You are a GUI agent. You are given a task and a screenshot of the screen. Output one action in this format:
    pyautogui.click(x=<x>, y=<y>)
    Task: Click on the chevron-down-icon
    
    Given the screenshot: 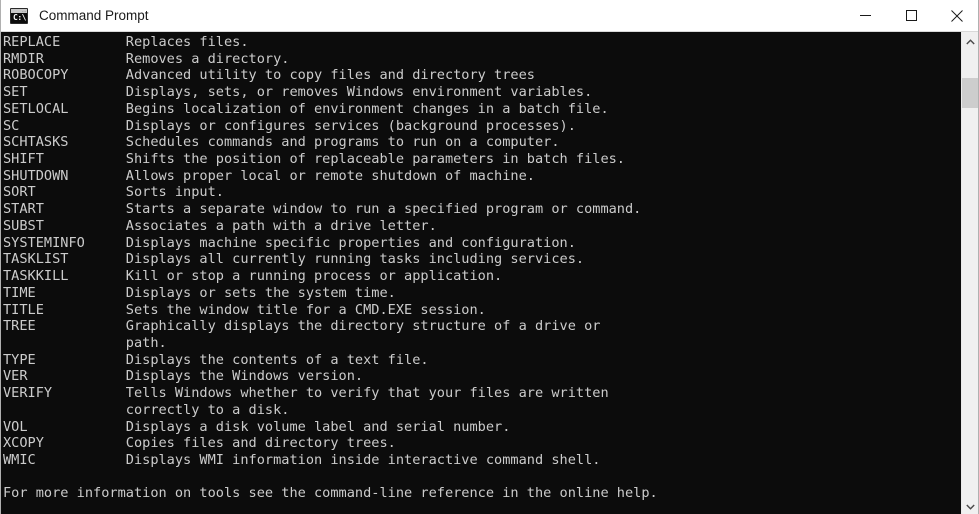 What is the action you would take?
    pyautogui.click(x=970, y=505)
    